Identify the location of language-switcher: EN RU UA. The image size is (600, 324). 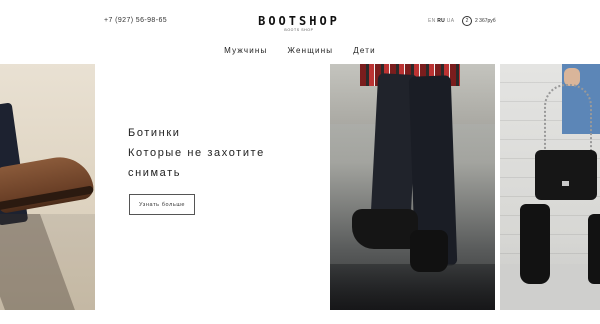
(441, 21).